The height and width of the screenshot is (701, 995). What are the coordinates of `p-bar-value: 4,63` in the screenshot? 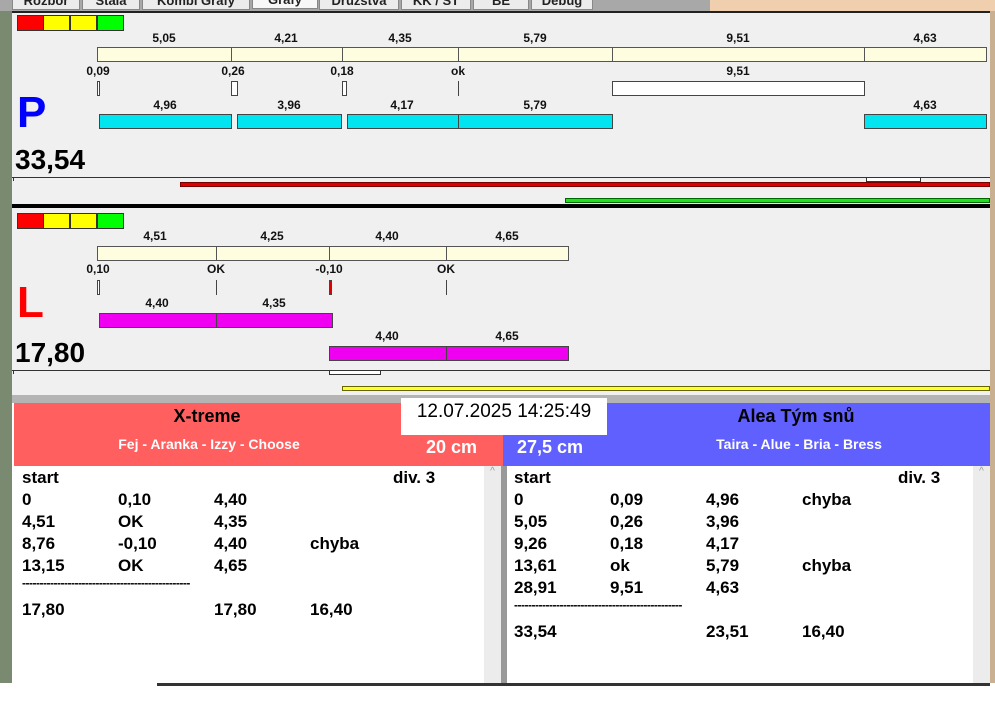 It's located at (925, 105).